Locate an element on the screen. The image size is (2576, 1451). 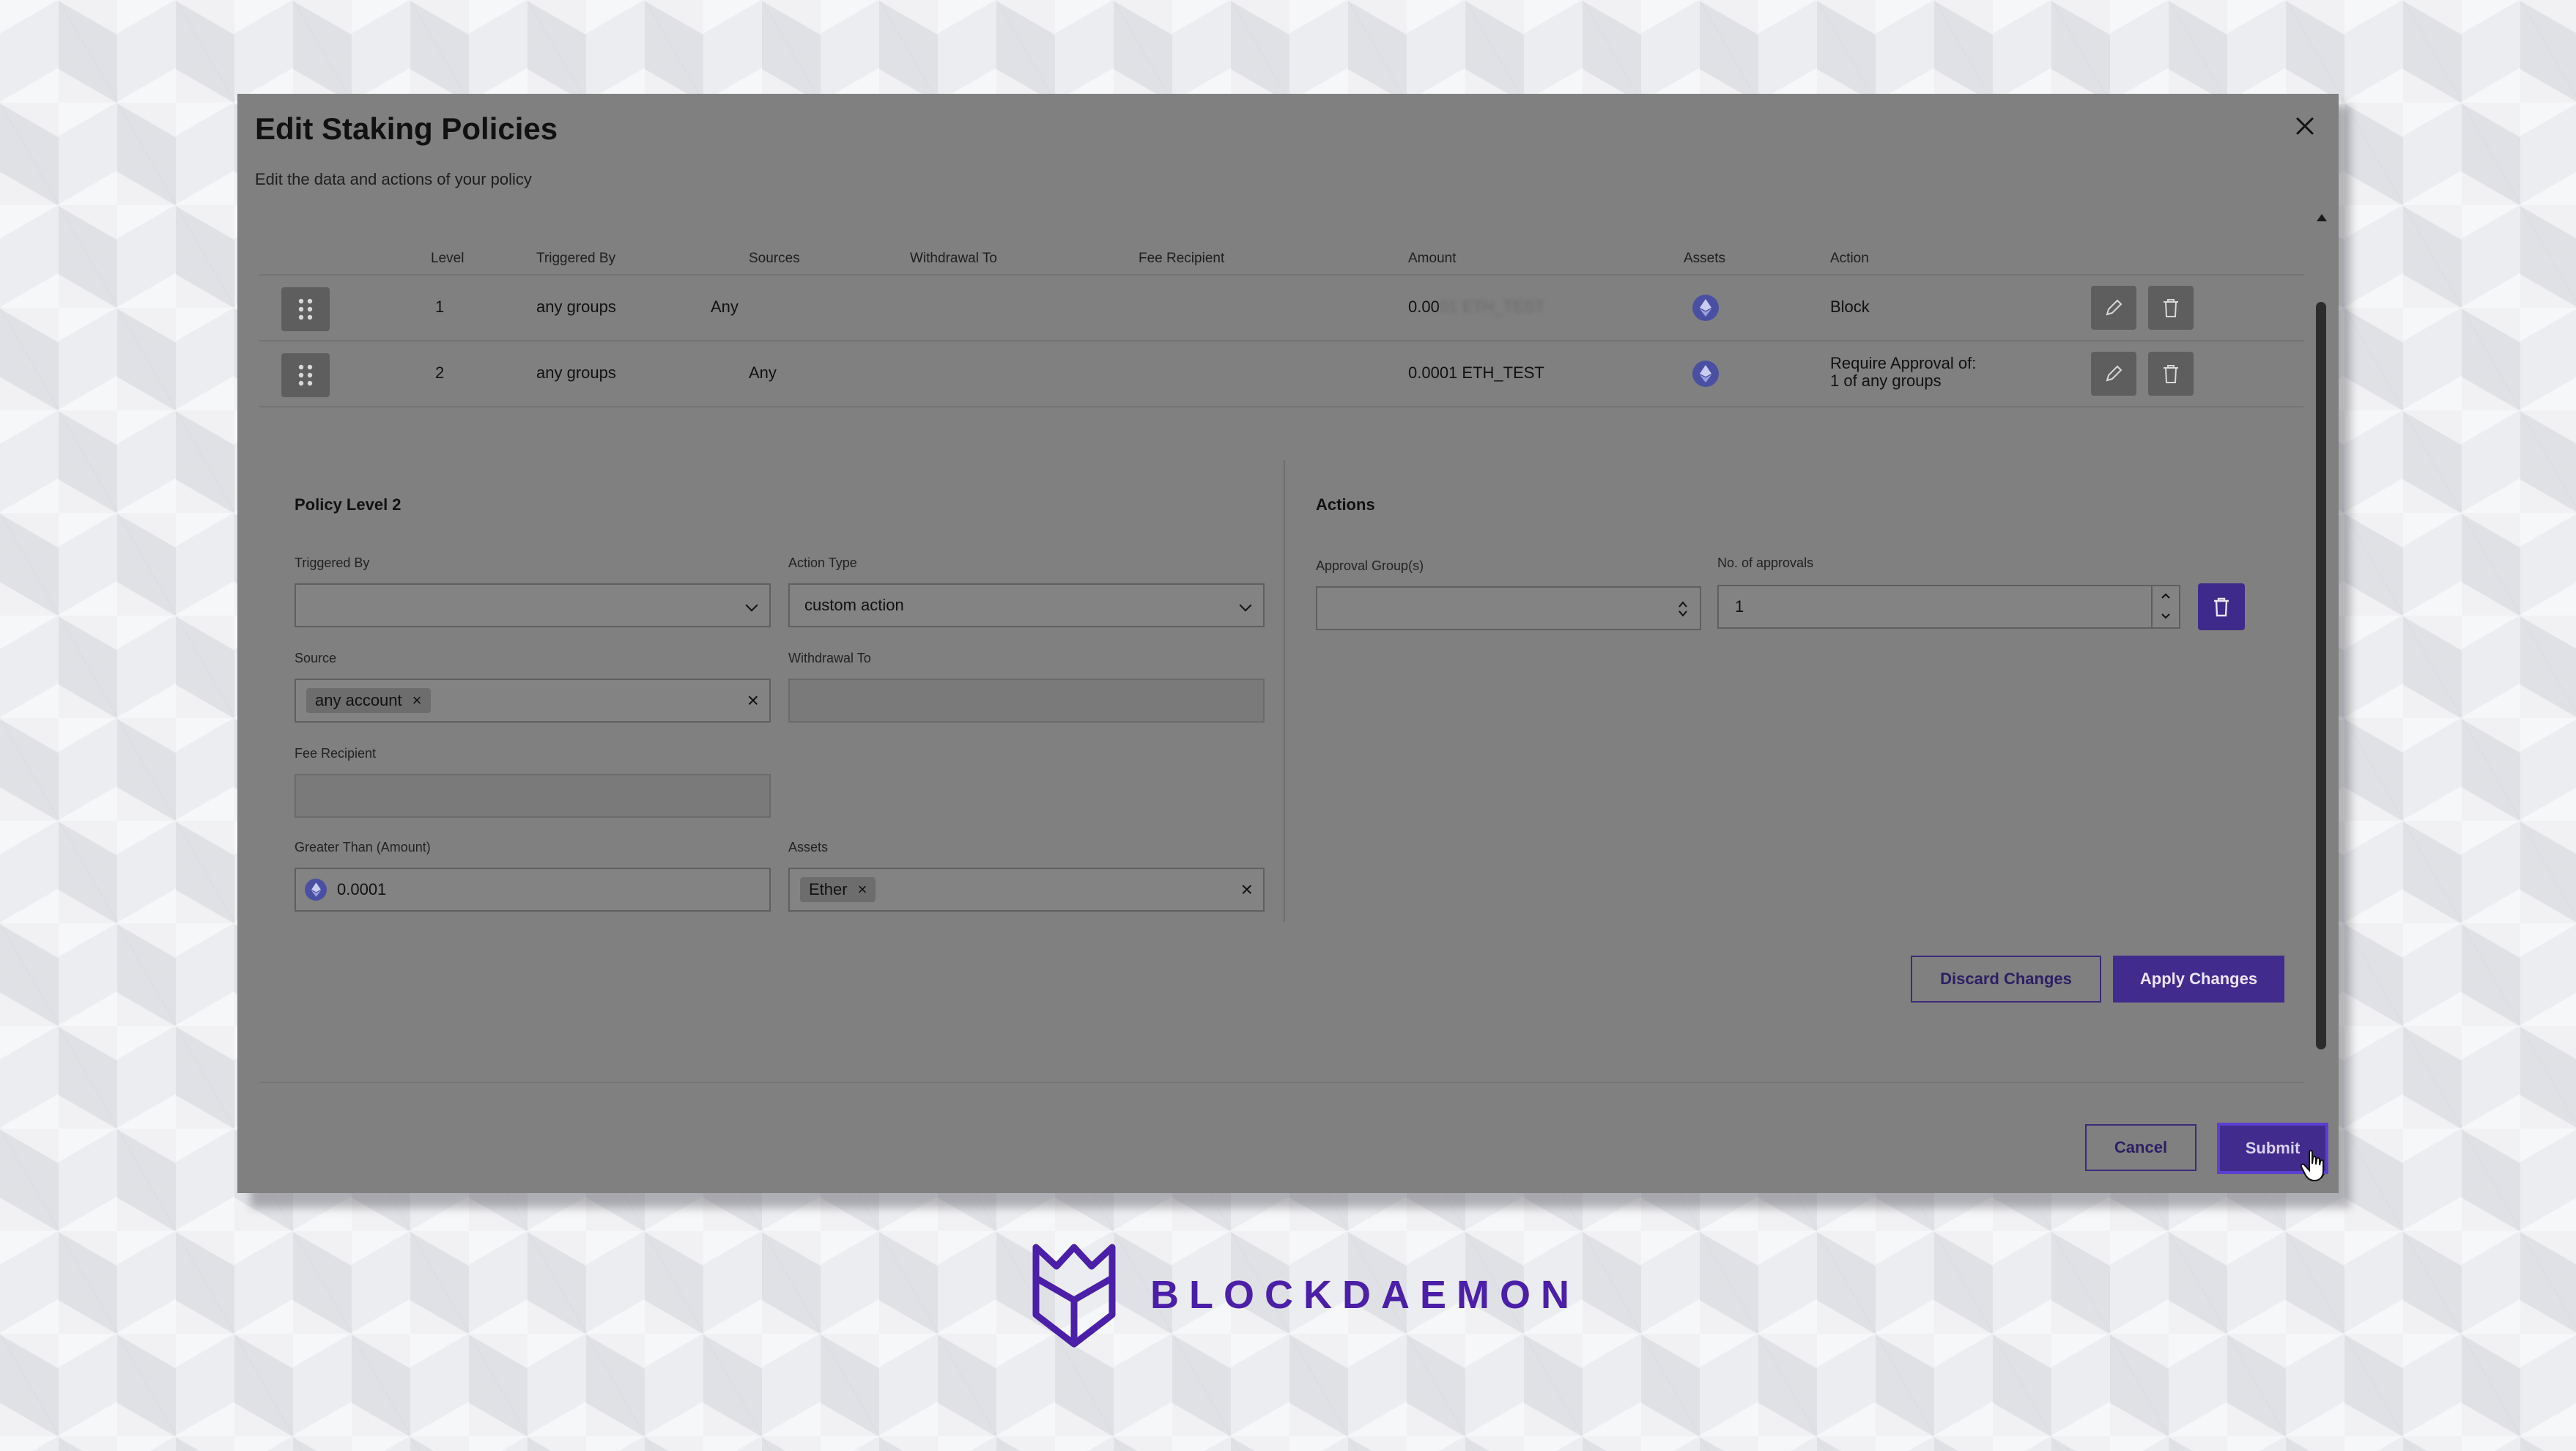
source-label: Source is located at coordinates (316, 658).